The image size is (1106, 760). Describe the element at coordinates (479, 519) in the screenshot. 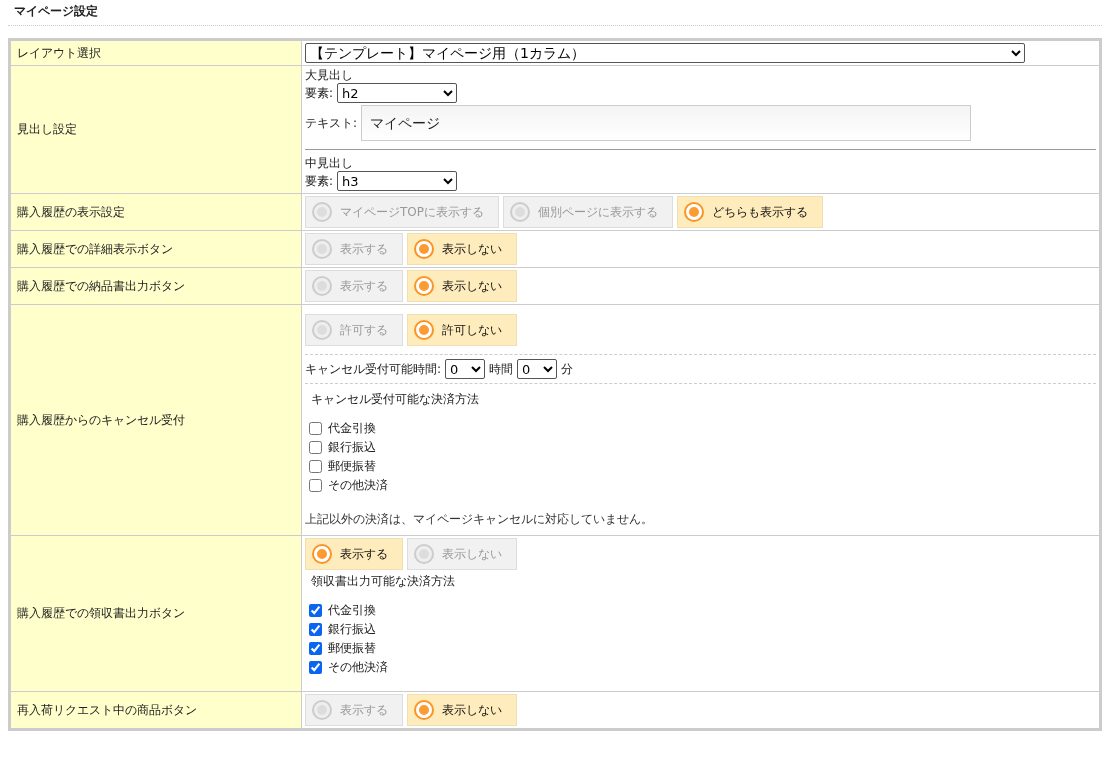

I see `note-text: 上記以外の決済は、マイページキャンセルに対応していません。` at that location.